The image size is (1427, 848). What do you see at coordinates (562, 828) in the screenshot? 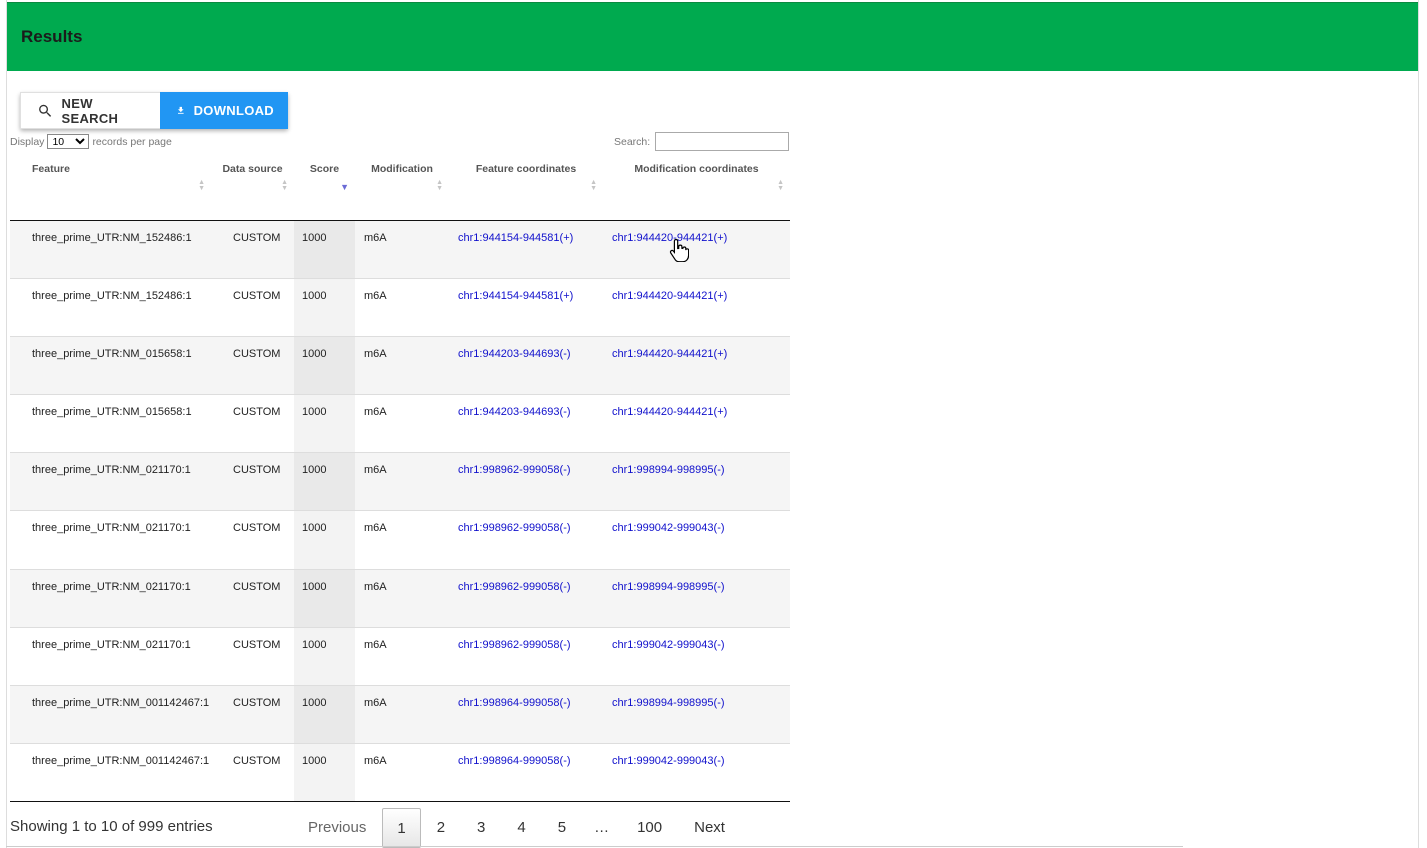
I see `page-button-5: 5` at bounding box center [562, 828].